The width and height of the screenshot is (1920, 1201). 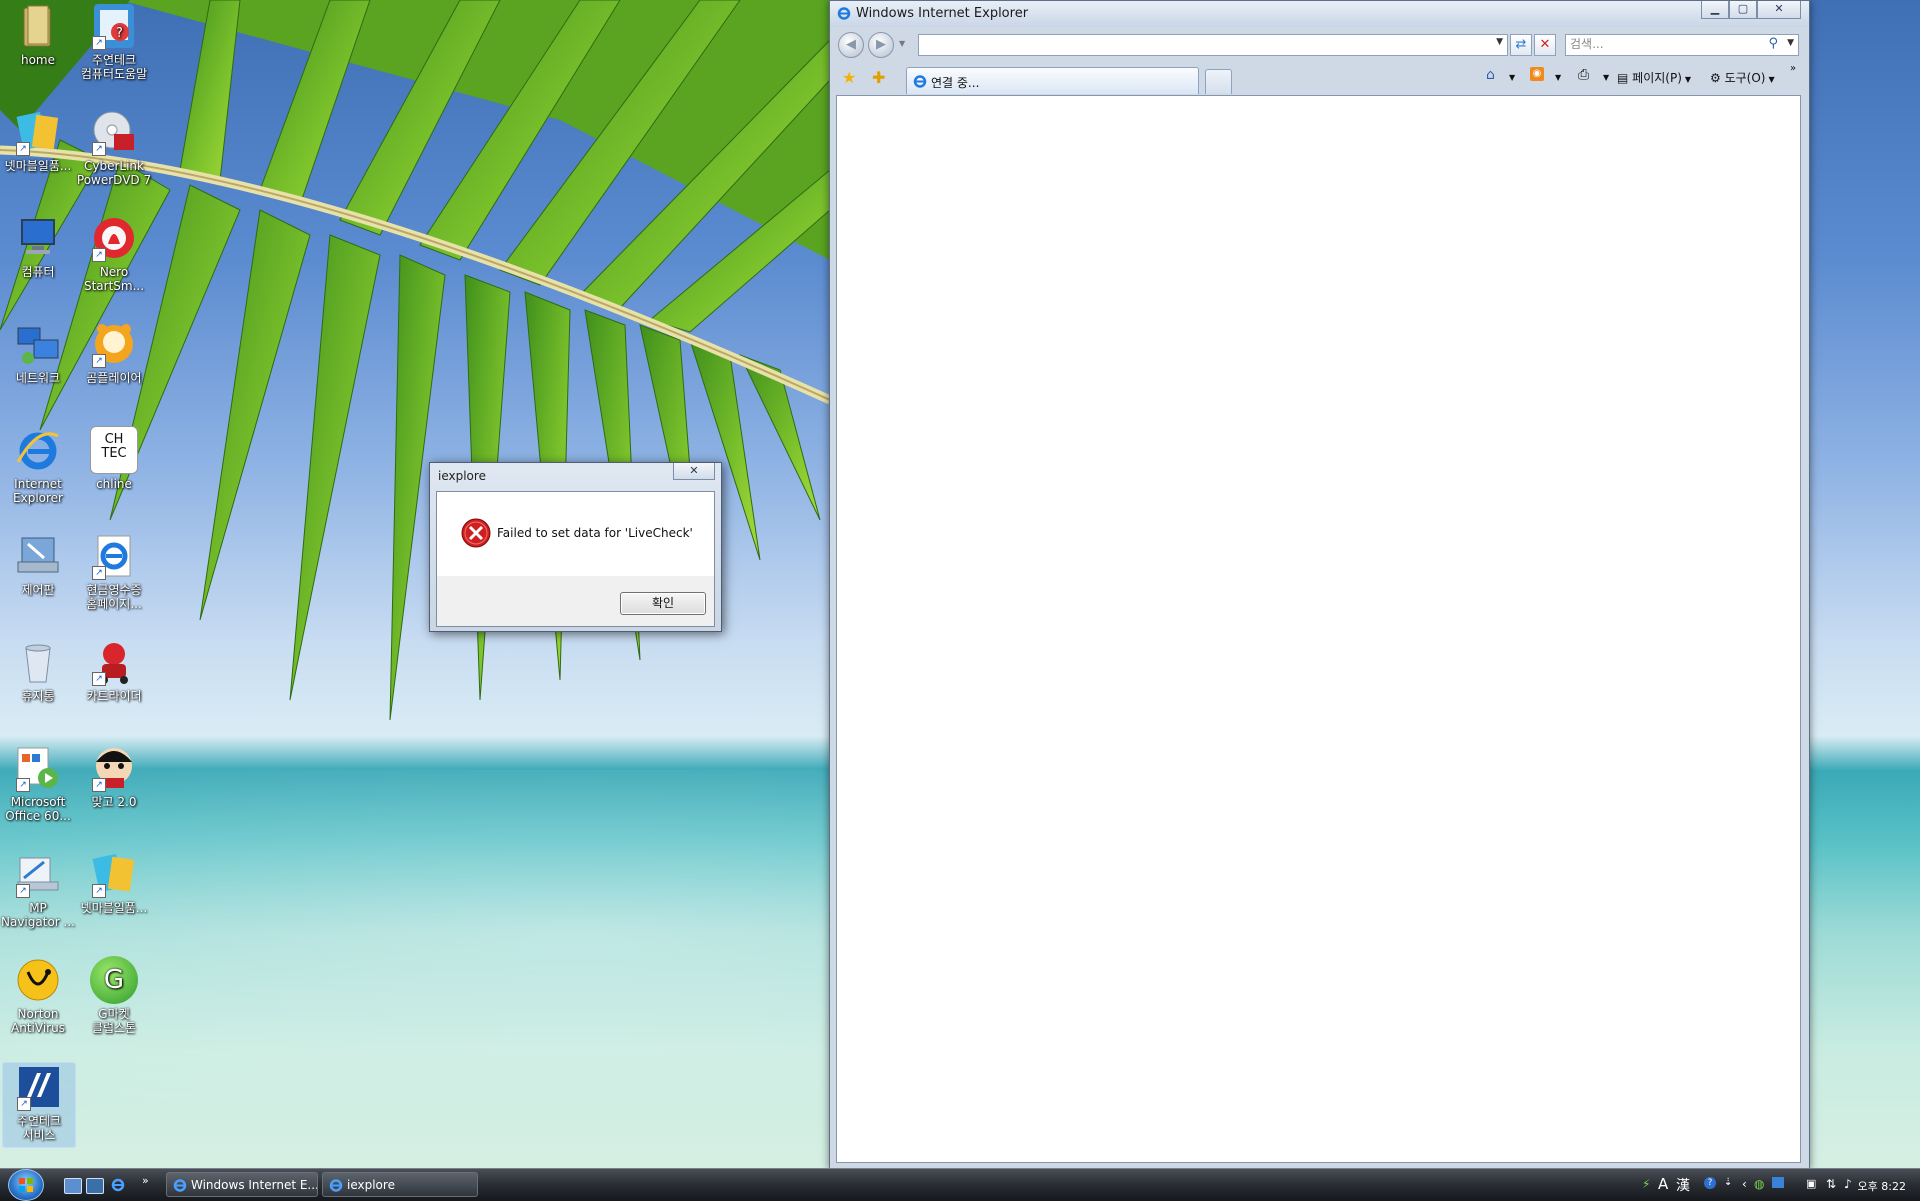 What do you see at coordinates (118, 1185) in the screenshot?
I see `internet-explorer-quicklaunch-icon` at bounding box center [118, 1185].